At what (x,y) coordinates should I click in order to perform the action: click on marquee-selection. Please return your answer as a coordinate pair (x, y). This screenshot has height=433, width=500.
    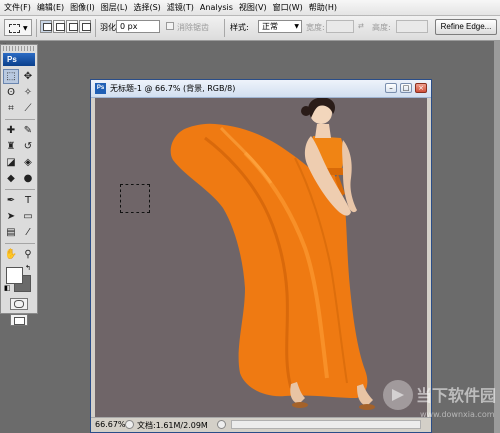
    Looking at the image, I should click on (135, 198).